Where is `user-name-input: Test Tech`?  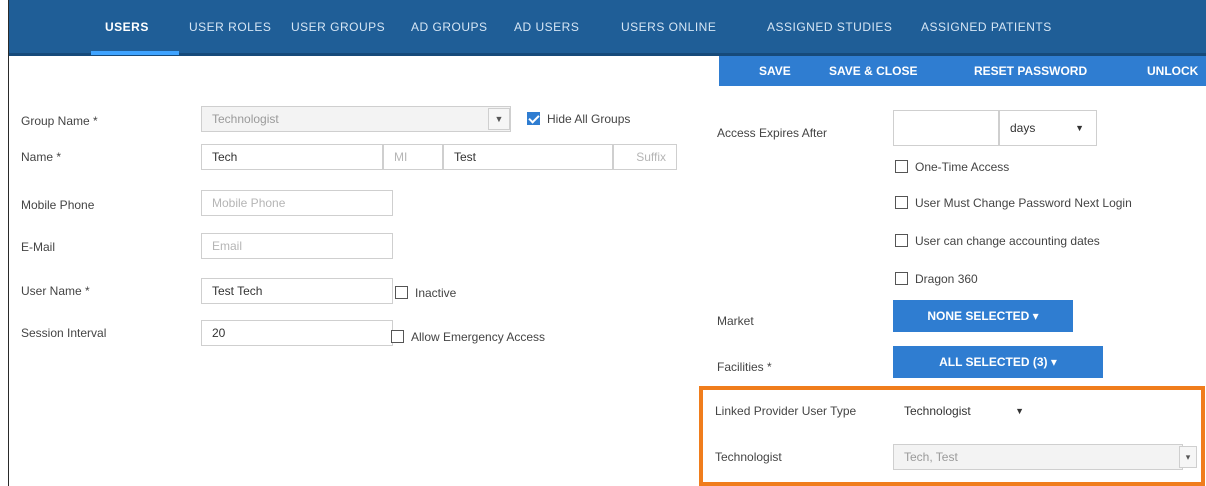
user-name-input: Test Tech is located at coordinates (297, 291).